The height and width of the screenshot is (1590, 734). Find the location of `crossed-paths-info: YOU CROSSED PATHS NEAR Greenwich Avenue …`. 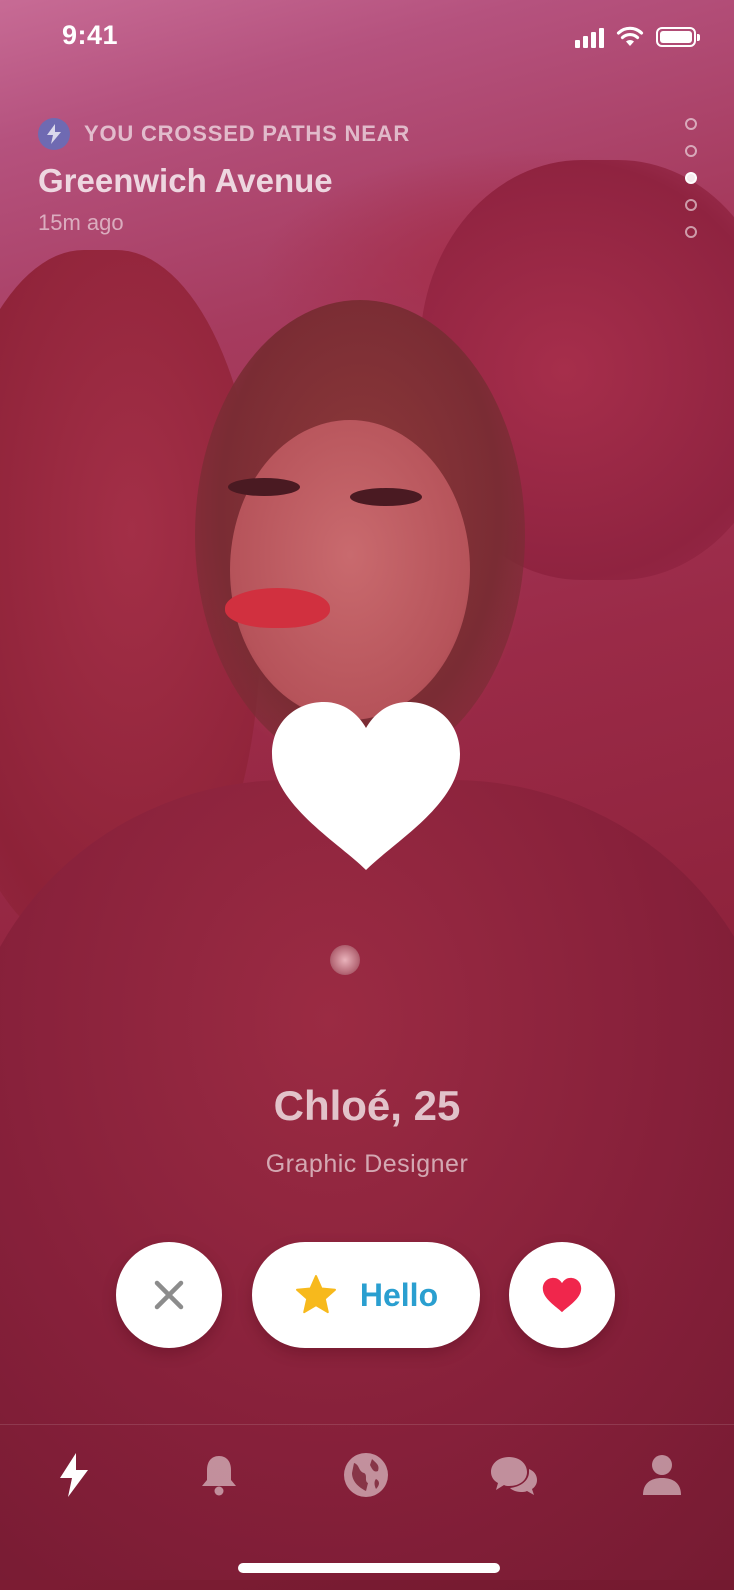

crossed-paths-info: YOU CROSSED PATHS NEAR Greenwich Avenue … is located at coordinates (224, 177).